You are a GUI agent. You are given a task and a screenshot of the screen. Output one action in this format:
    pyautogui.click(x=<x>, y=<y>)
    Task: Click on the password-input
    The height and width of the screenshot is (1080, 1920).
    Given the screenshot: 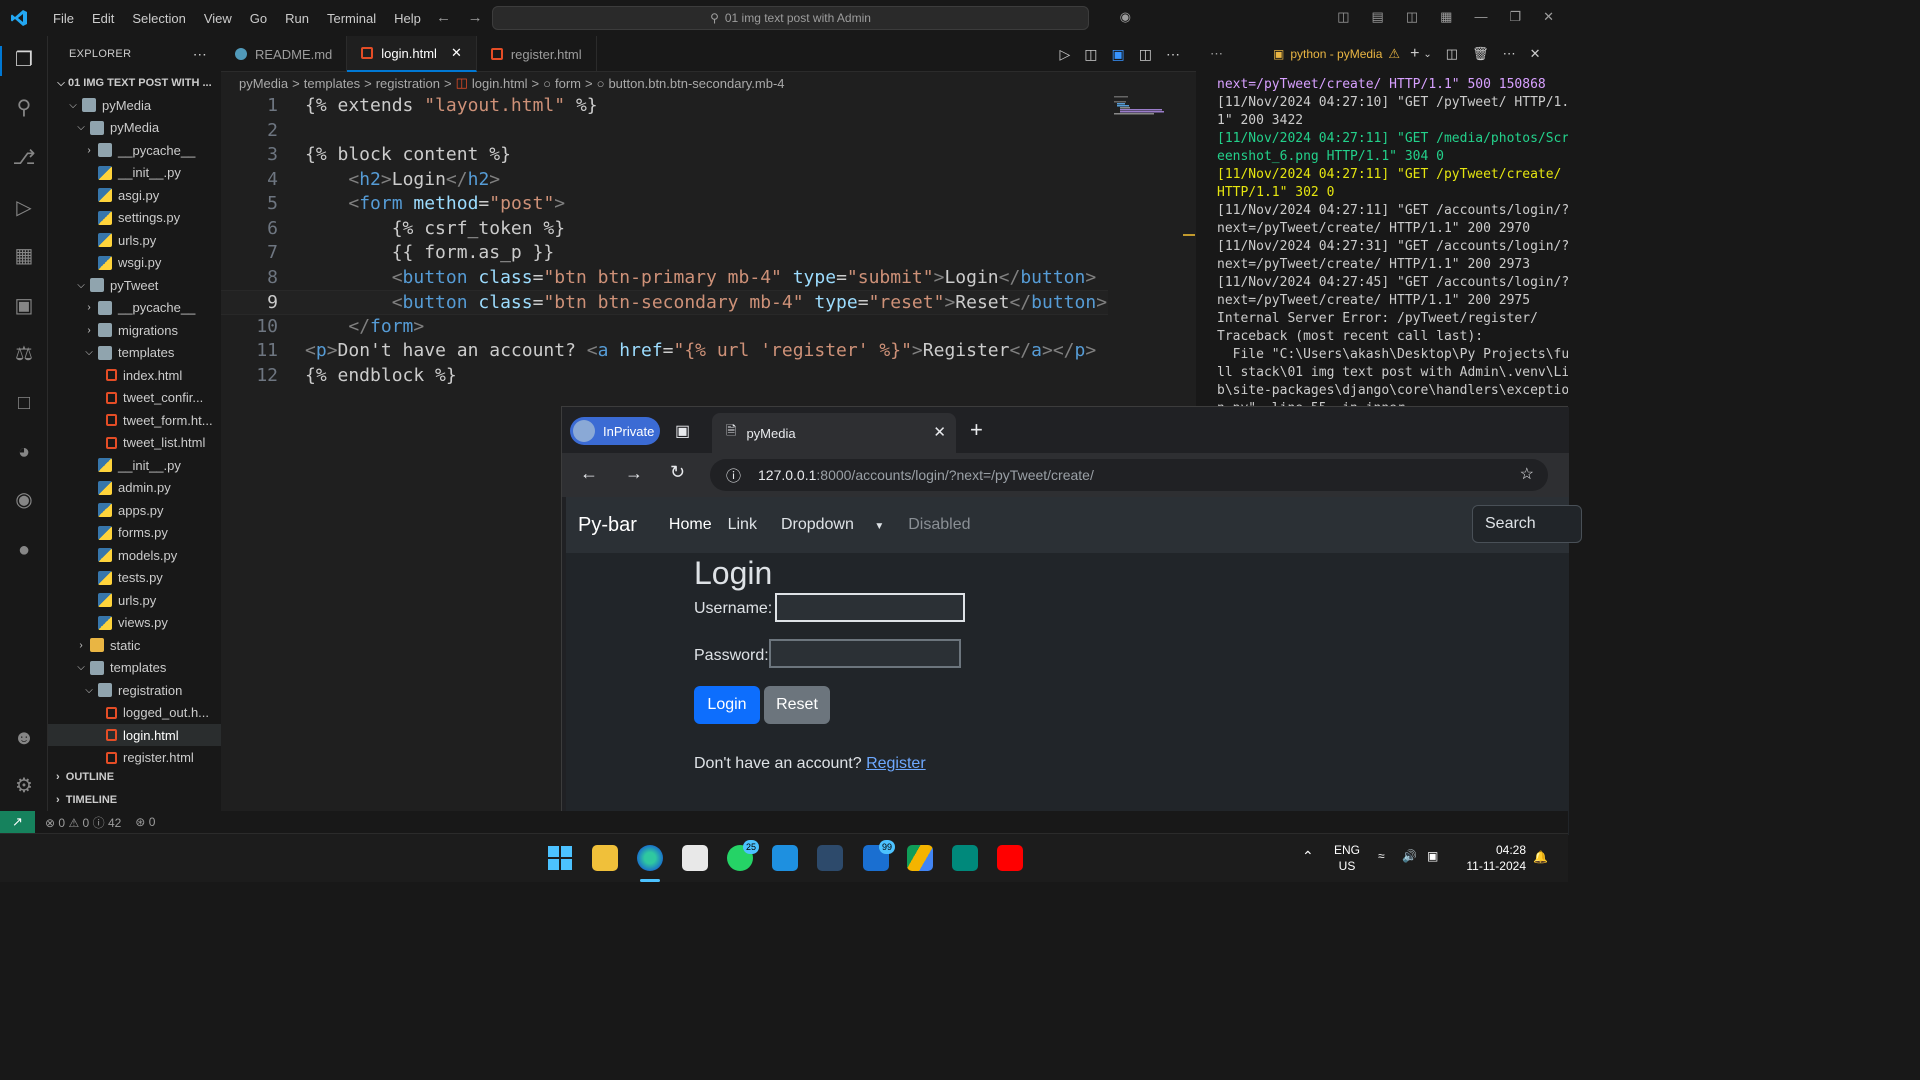 What is the action you would take?
    pyautogui.click(x=865, y=653)
    